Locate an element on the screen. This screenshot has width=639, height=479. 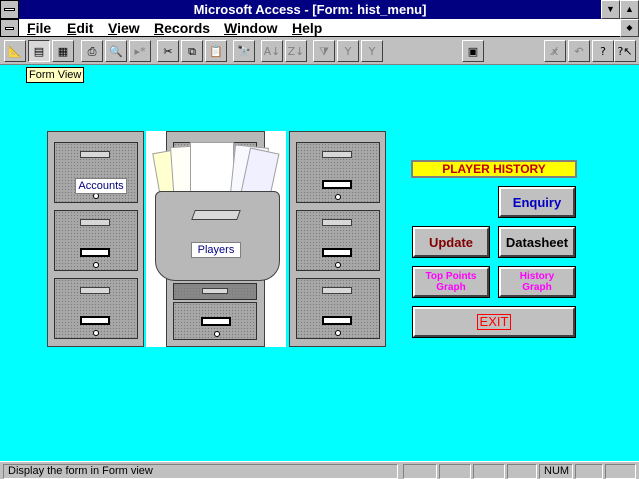
database-window-icon: ▣ is located at coordinates (473, 51).